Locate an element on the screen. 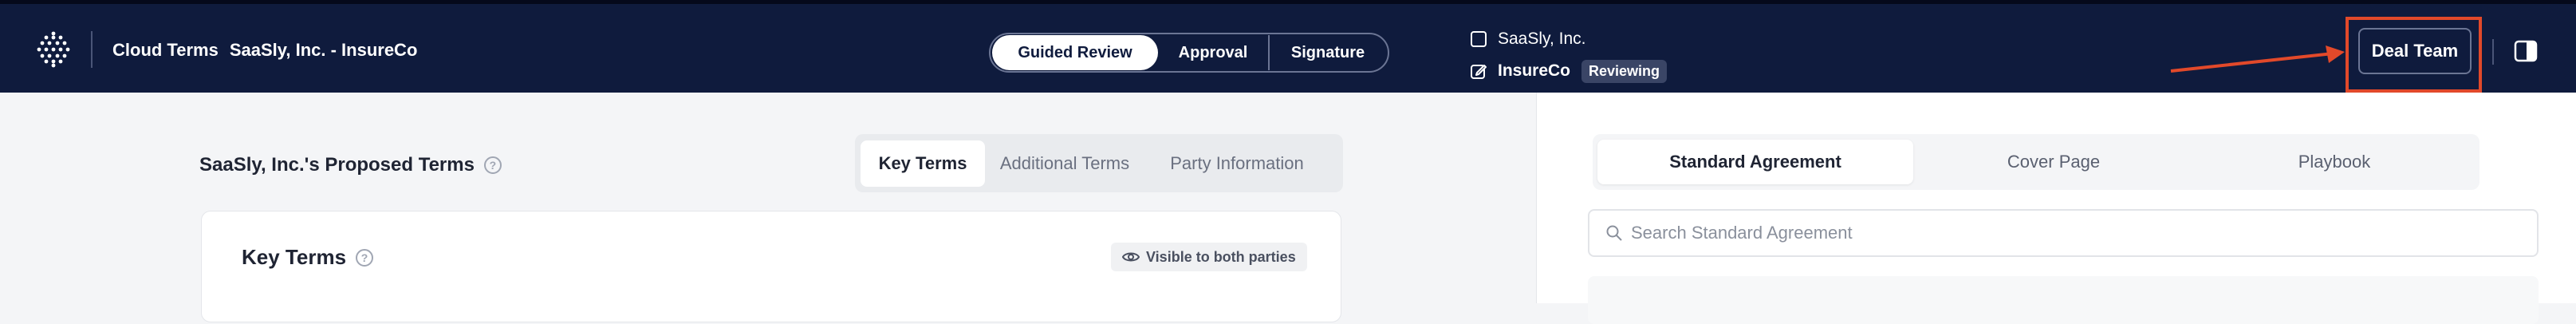  page-title: SaaSly, Inc.'s Proposed Terms ? is located at coordinates (350, 165).